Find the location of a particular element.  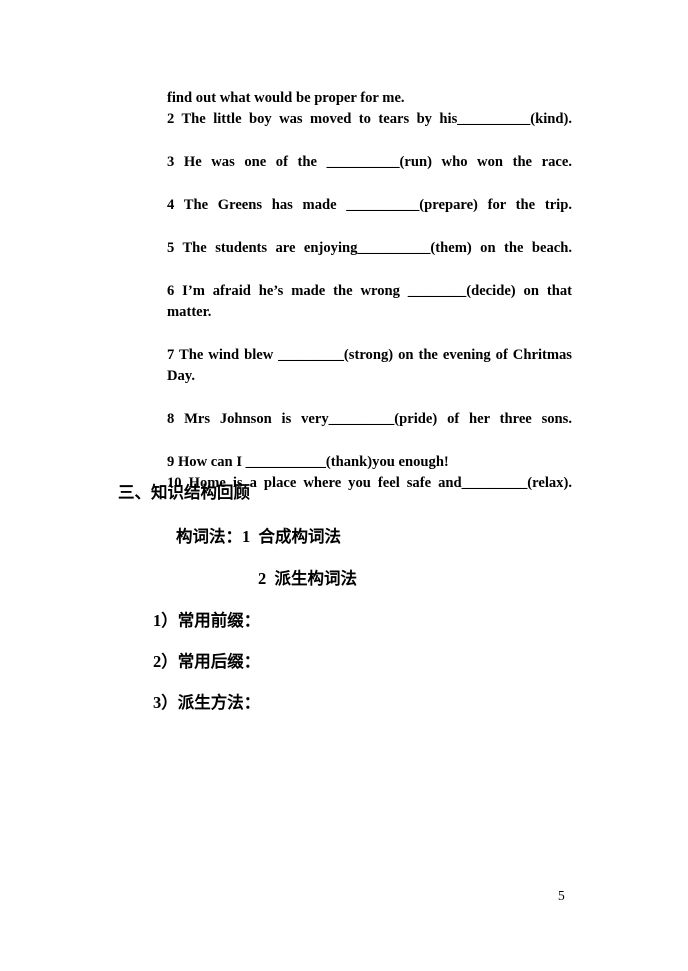

exercise-item-6-text: 6 I’m afraid he’s made the wrong is located at coordinates (287, 290).